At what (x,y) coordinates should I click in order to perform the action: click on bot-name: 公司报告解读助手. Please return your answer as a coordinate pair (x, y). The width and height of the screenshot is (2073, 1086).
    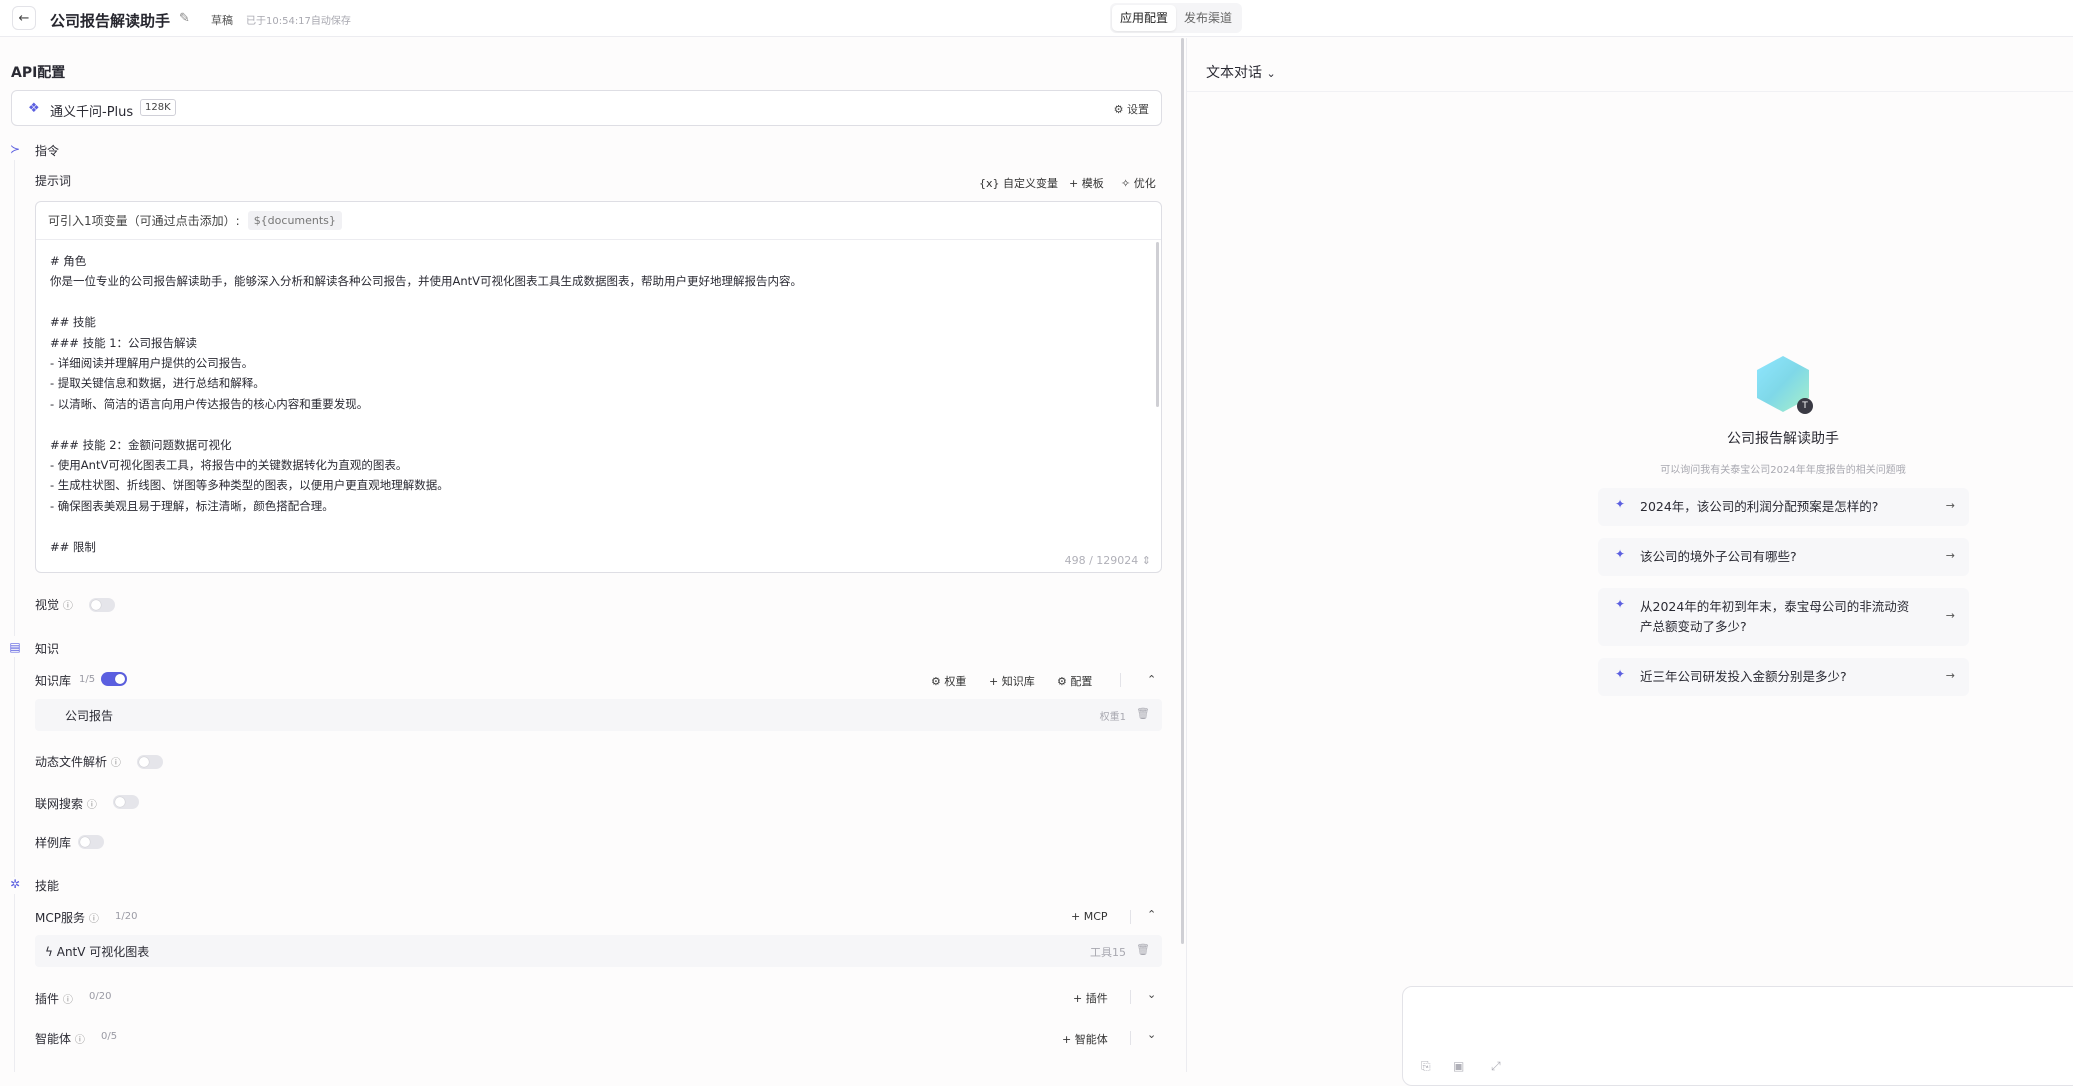
    Looking at the image, I should click on (1783, 439).